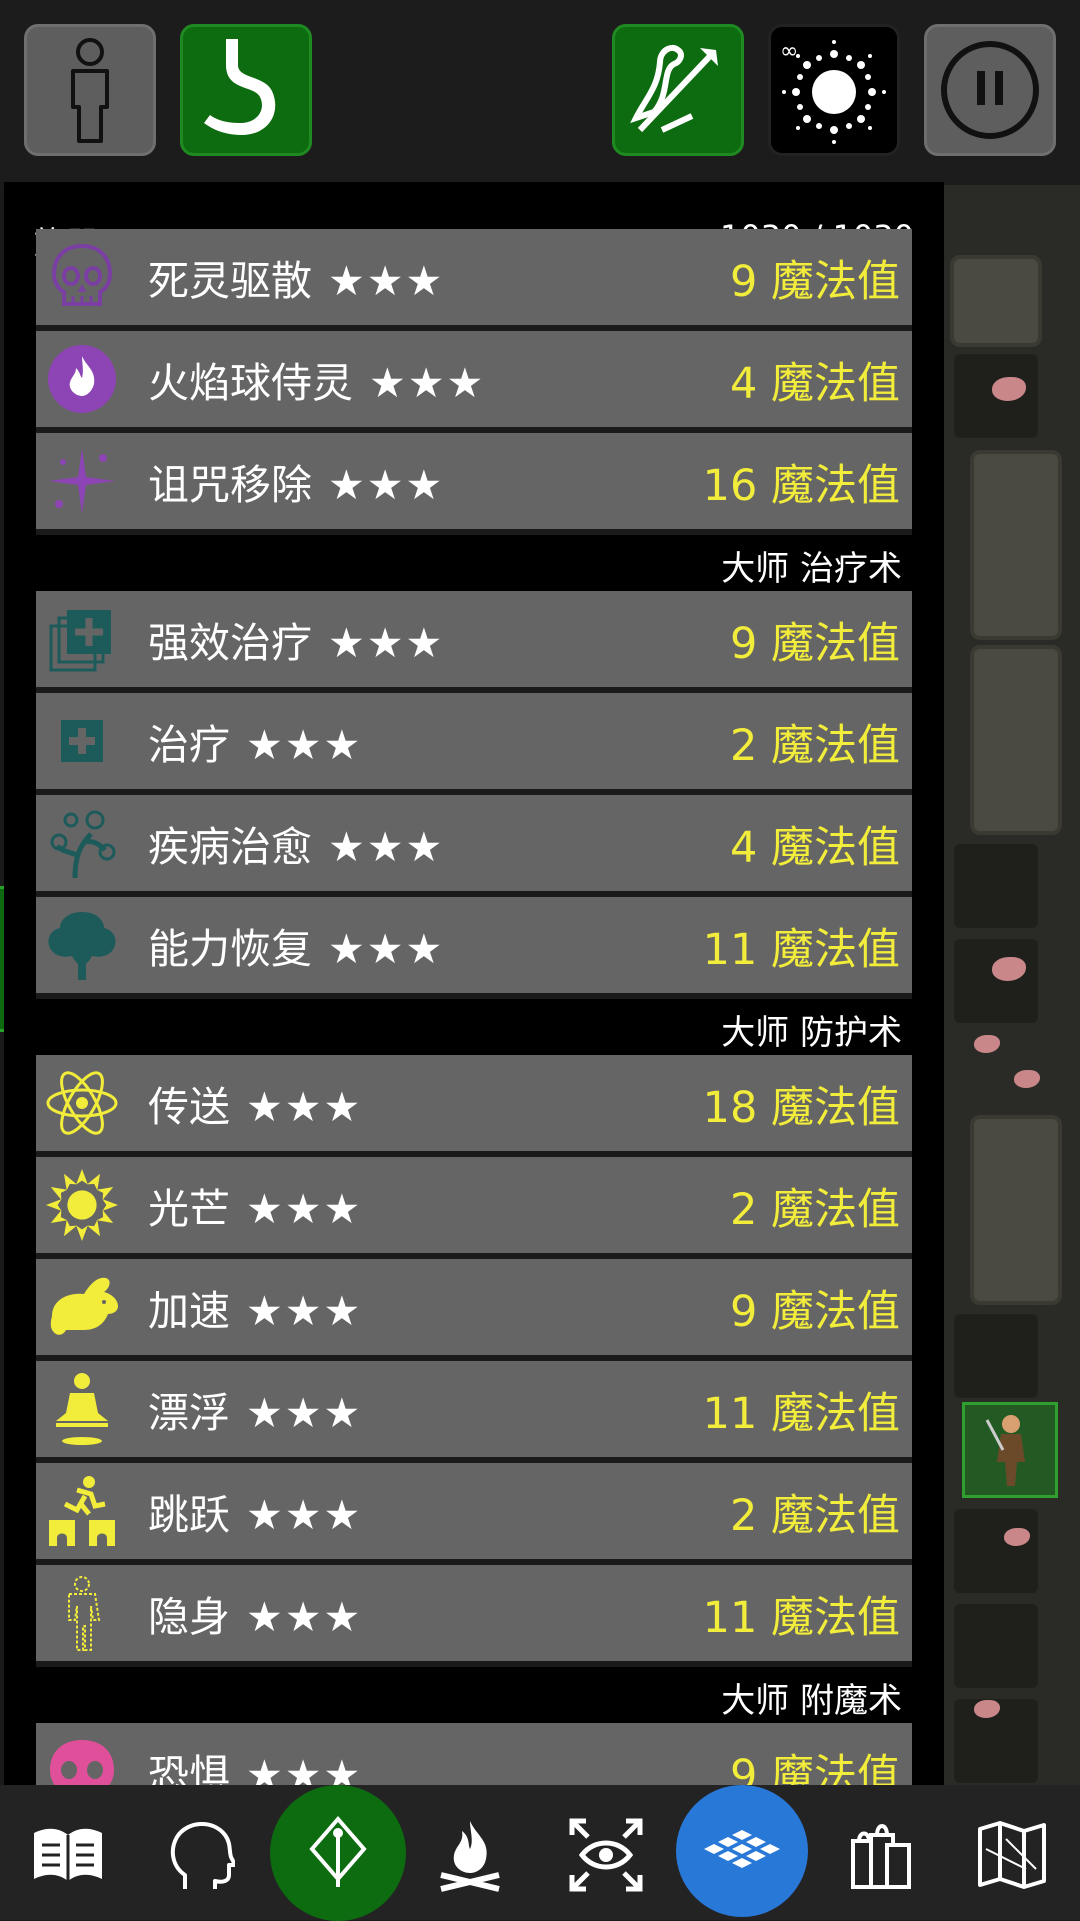 The image size is (1080, 1921). What do you see at coordinates (255, 1409) in the screenshot?
I see `spell-name: 漂浮 ★★★` at bounding box center [255, 1409].